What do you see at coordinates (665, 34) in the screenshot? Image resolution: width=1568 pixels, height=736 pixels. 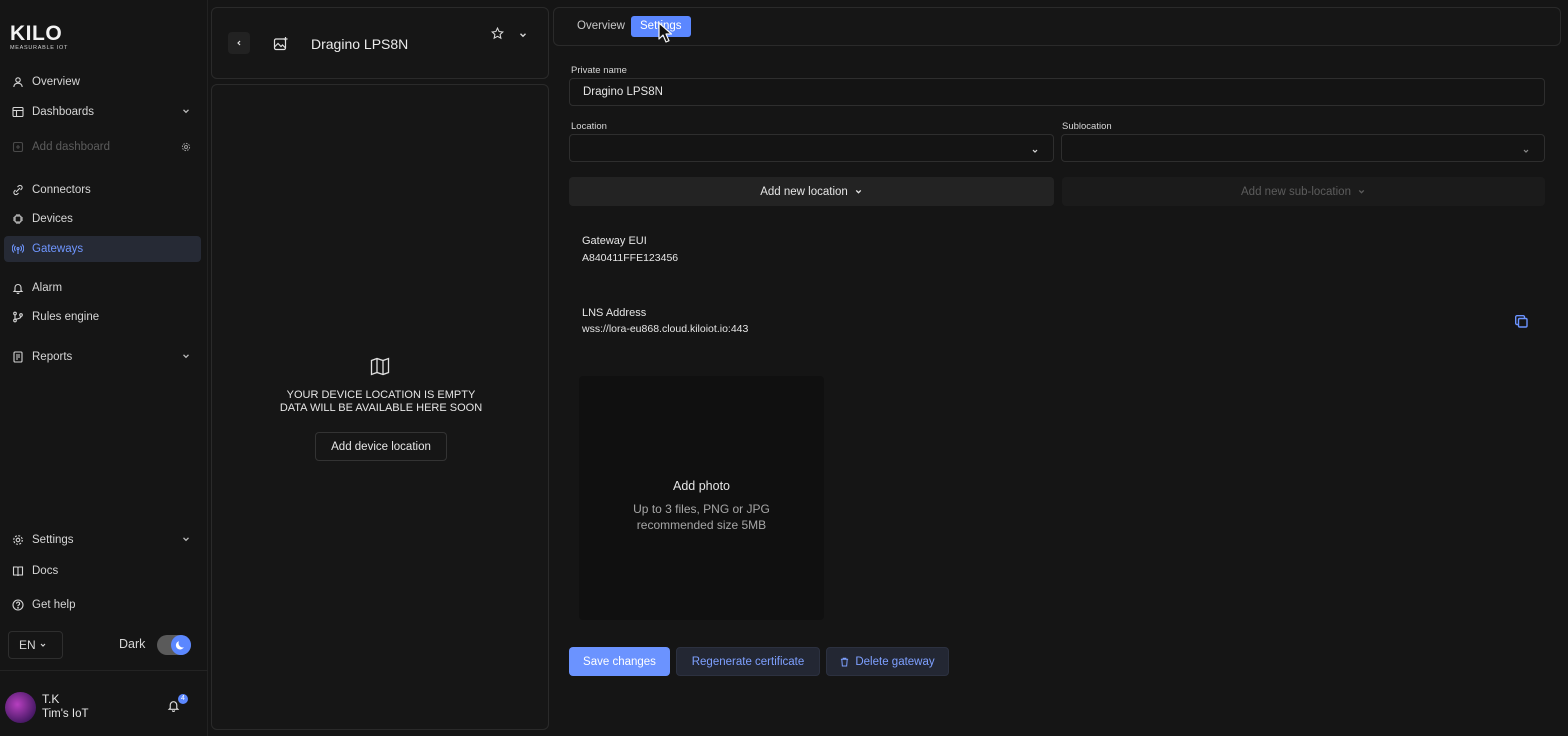 I see `mouse-cursor-icon` at bounding box center [665, 34].